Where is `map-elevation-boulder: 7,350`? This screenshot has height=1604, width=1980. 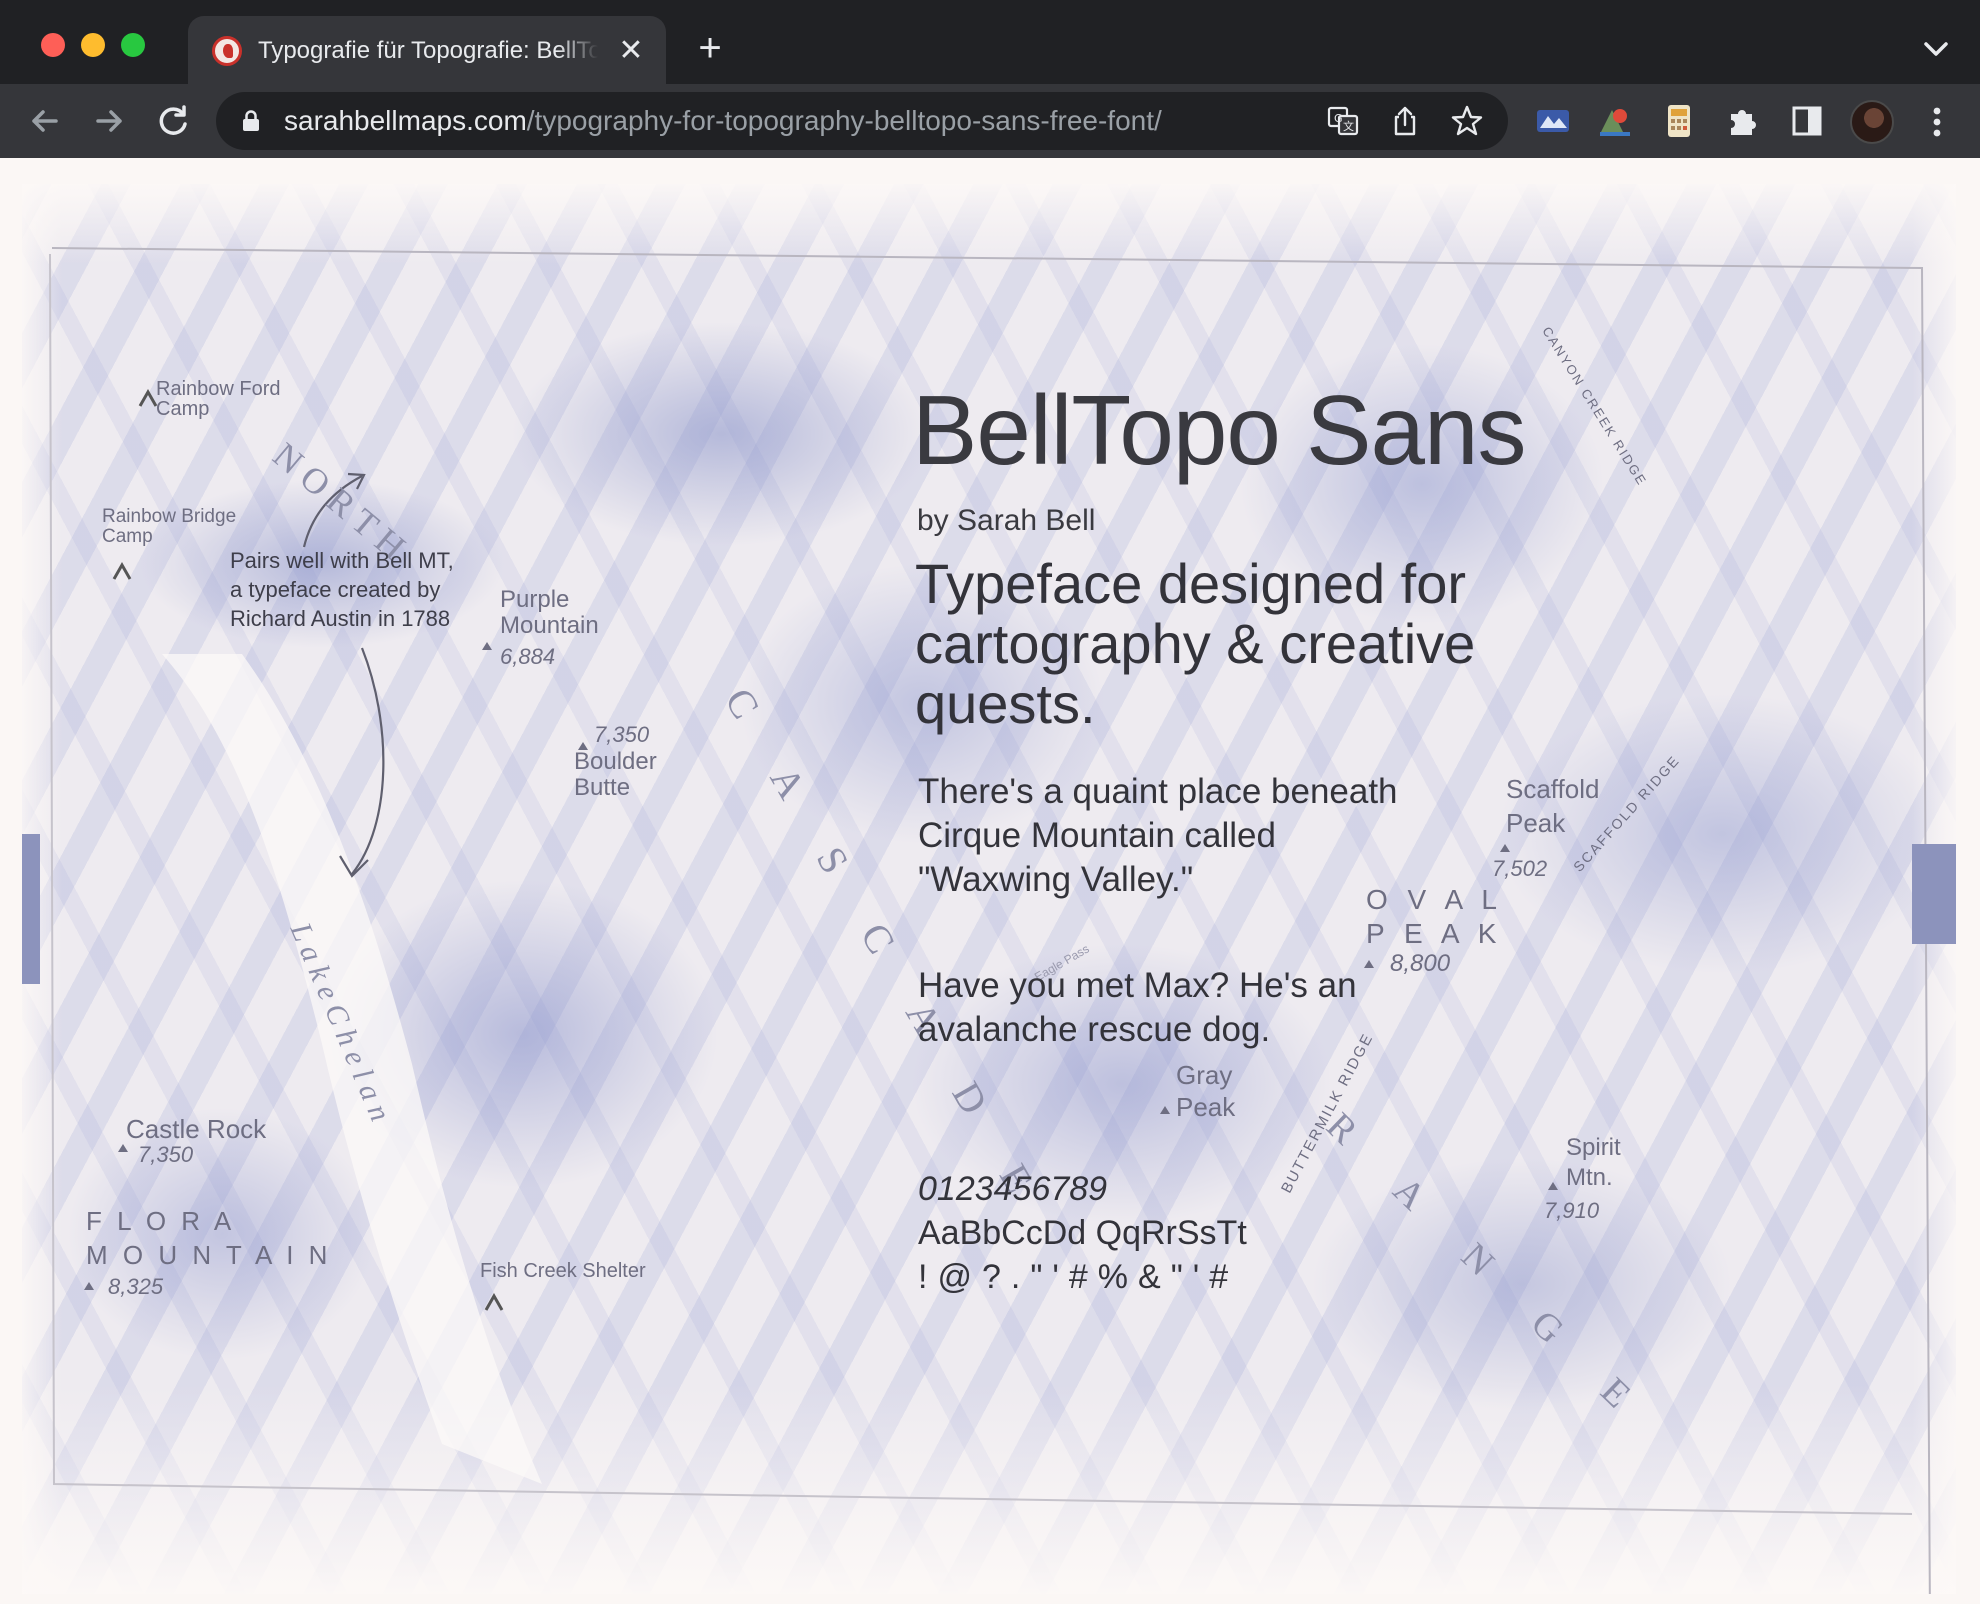
map-elevation-boulder: 7,350 is located at coordinates (622, 734).